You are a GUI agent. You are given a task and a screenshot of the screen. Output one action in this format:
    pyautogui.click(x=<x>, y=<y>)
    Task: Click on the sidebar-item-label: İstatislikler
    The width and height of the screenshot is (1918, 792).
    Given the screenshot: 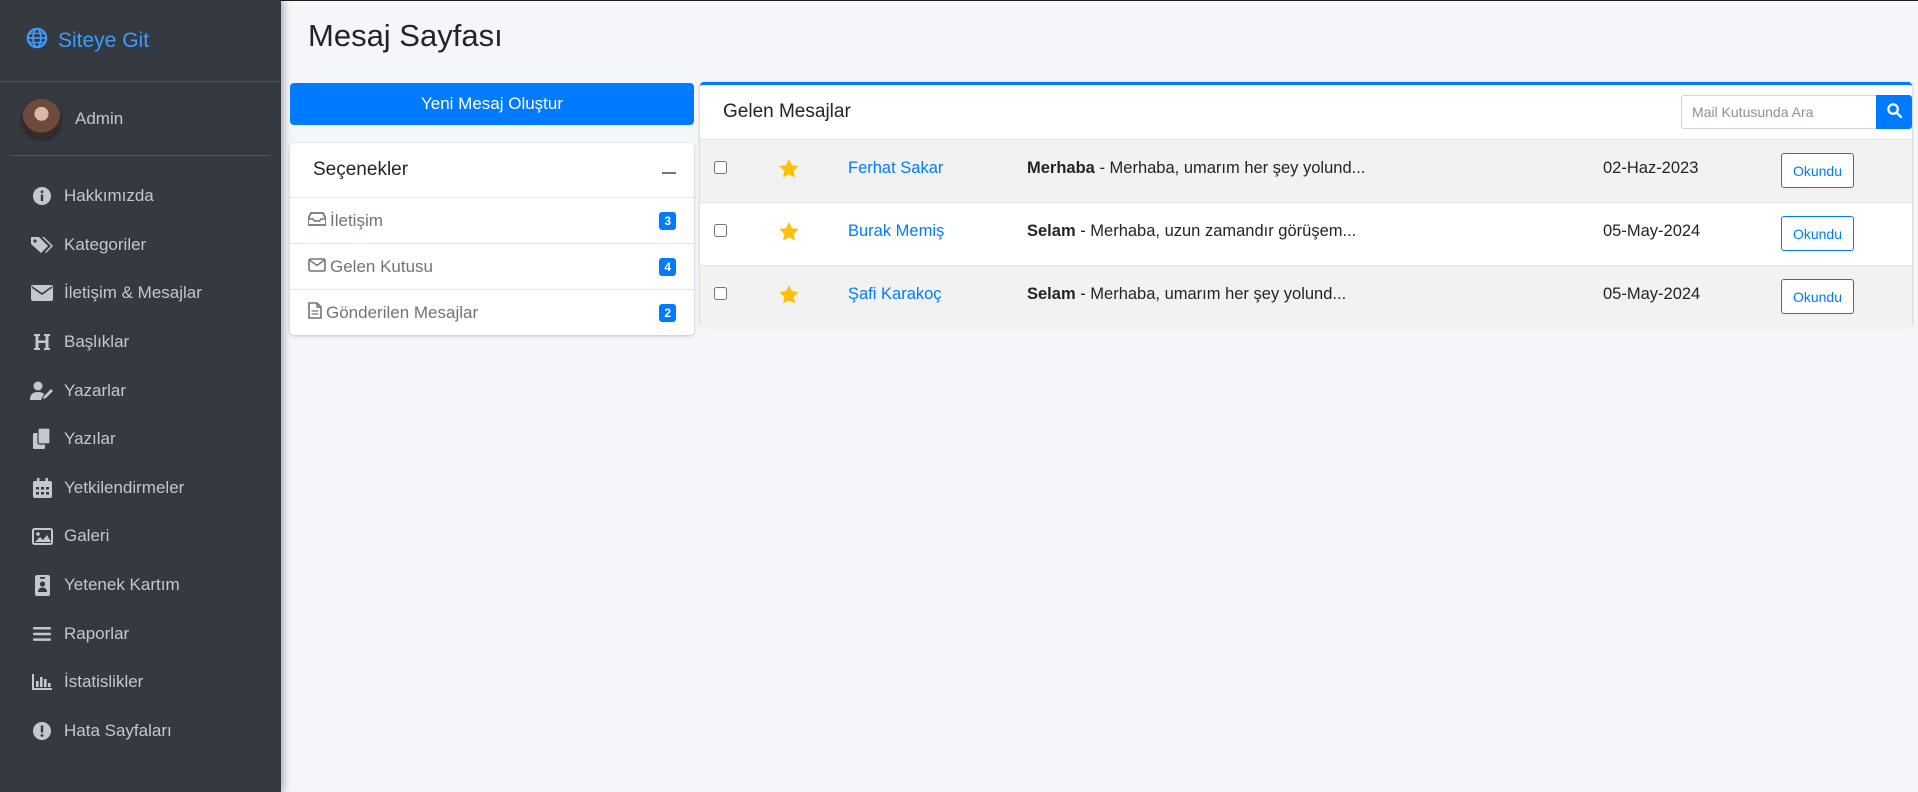 What is the action you would take?
    pyautogui.click(x=104, y=682)
    